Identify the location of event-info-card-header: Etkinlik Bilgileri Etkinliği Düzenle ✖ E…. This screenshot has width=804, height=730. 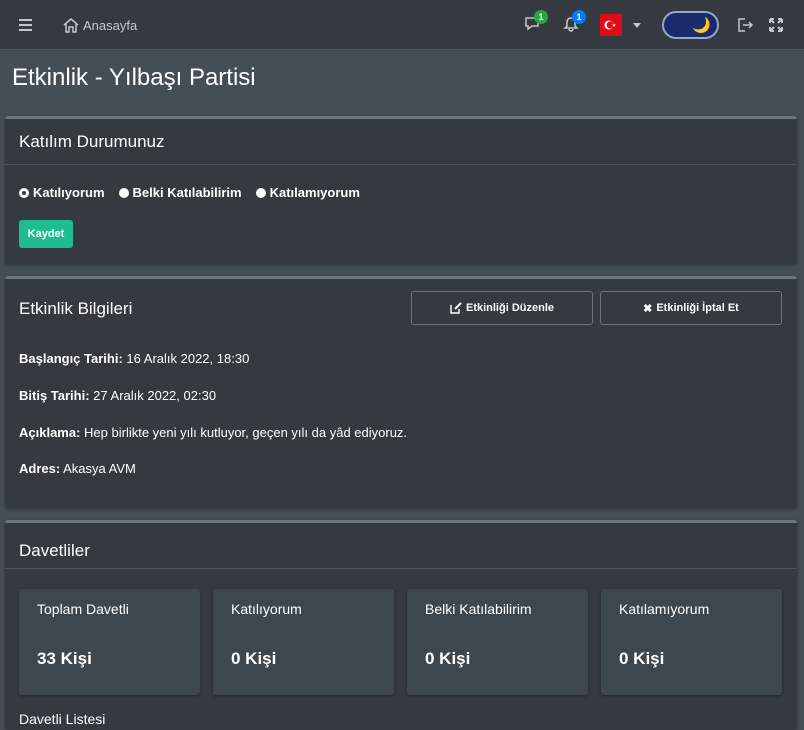
(401, 302).